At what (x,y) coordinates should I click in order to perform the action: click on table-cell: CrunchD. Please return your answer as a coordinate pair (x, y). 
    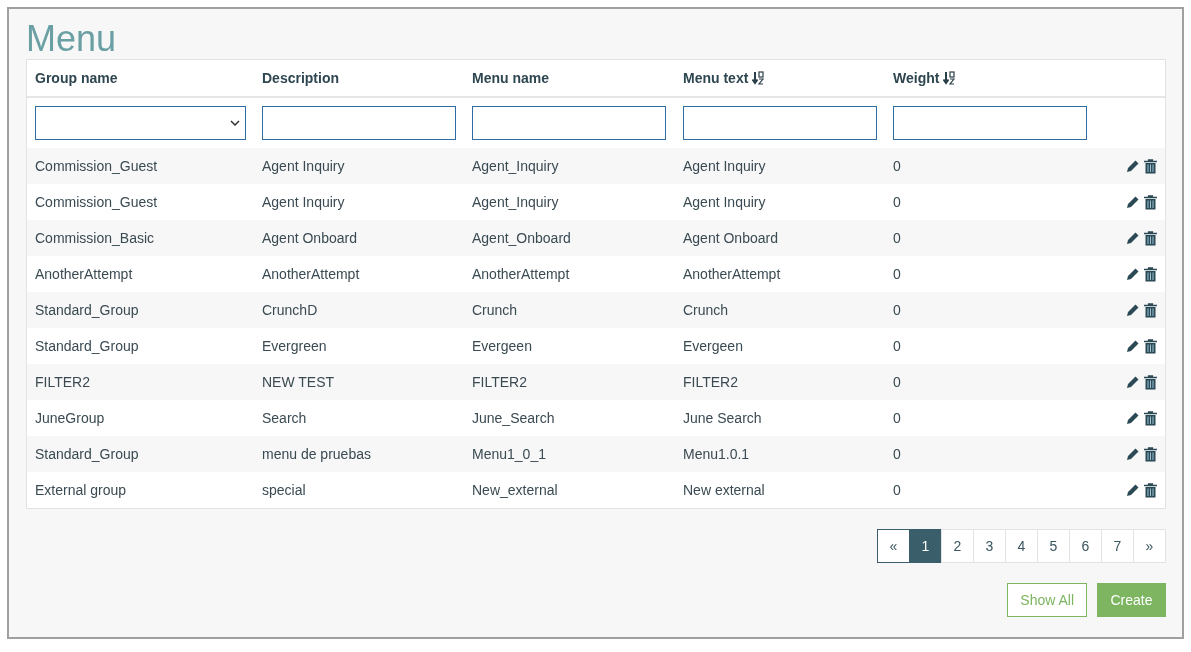
    Looking at the image, I should click on (290, 310).